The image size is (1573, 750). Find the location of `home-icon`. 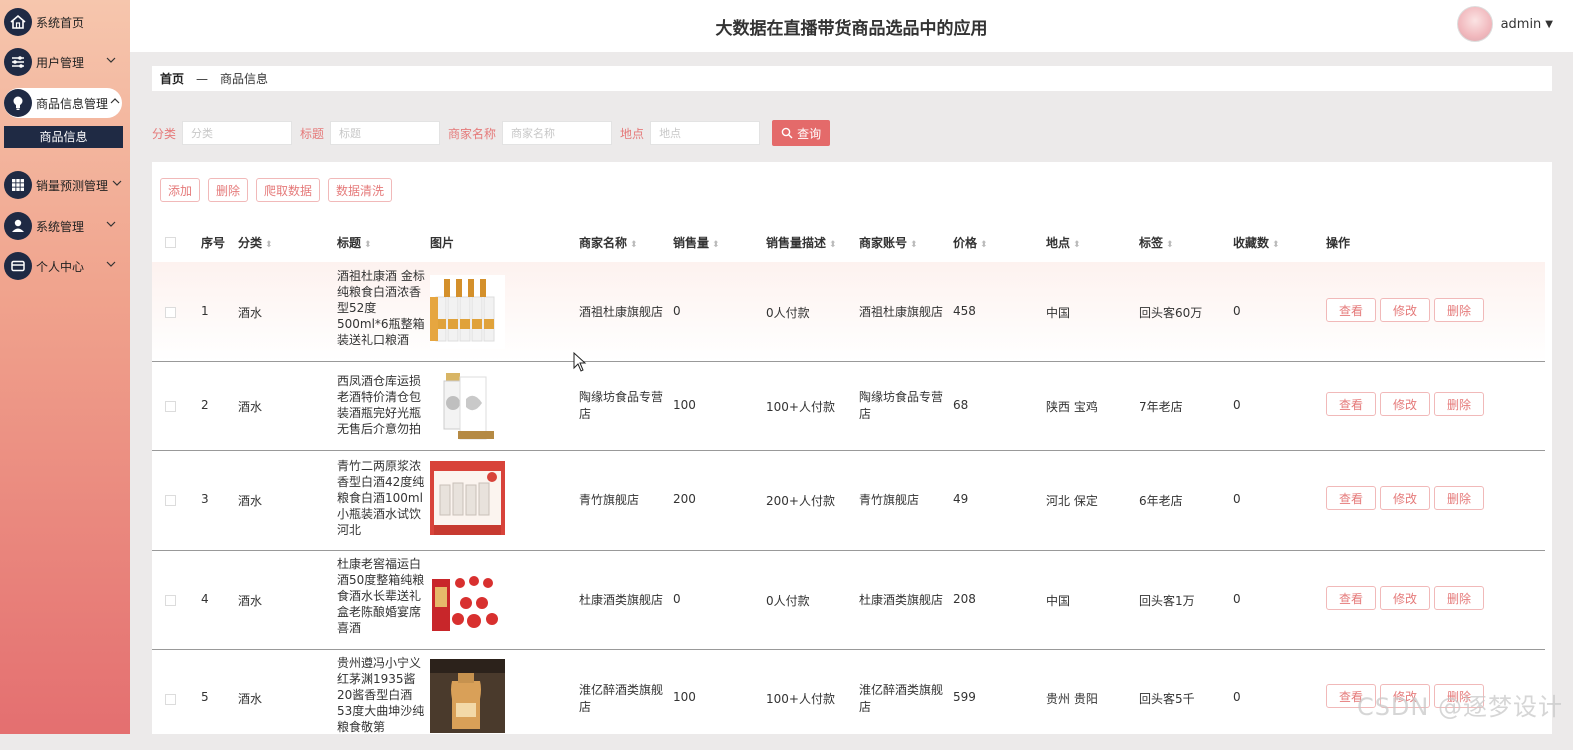

home-icon is located at coordinates (18, 22).